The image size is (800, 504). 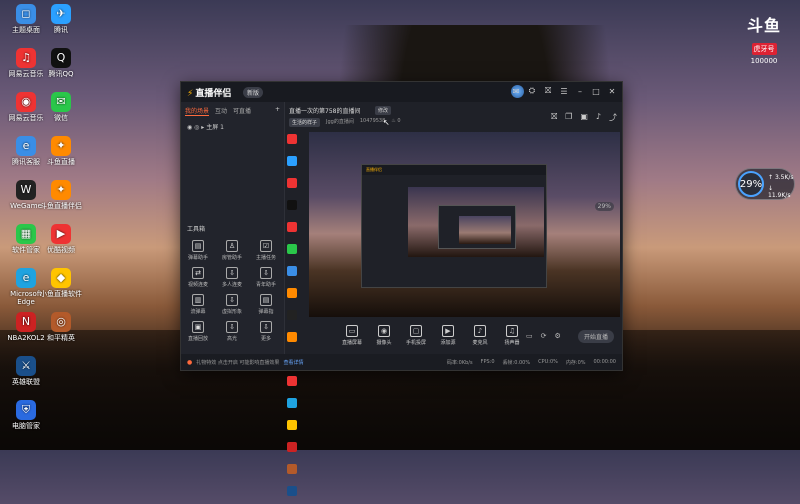 I want to click on toolbox-item: ♙ 房管助手, so click(x=232, y=250).